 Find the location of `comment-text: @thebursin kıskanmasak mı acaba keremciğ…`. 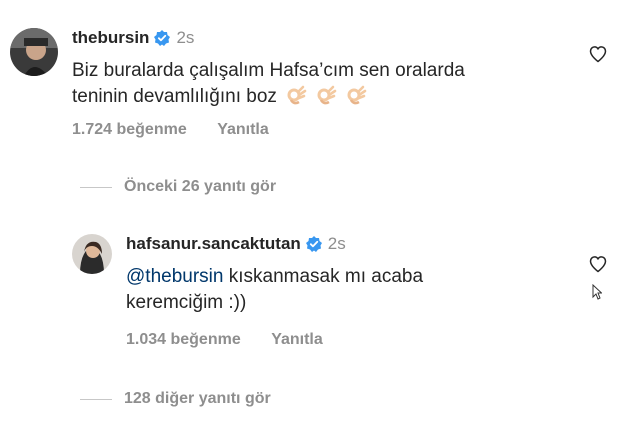

comment-text: @thebursin kıskanmasak mı acaba keremciğ… is located at coordinates (274, 290).